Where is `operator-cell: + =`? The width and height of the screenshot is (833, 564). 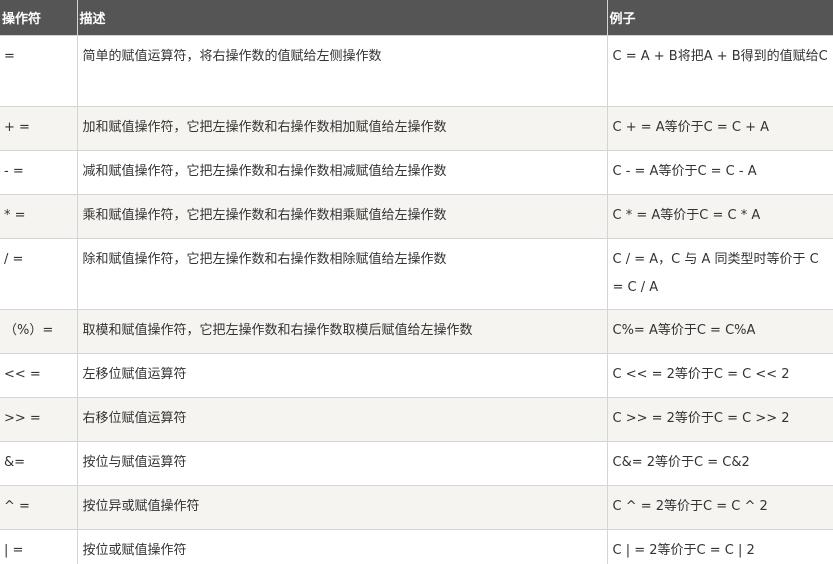 operator-cell: + = is located at coordinates (39, 128).